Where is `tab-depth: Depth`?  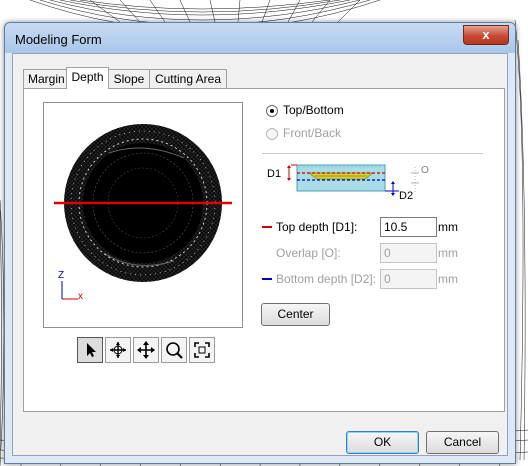
tab-depth: Depth is located at coordinates (87, 78).